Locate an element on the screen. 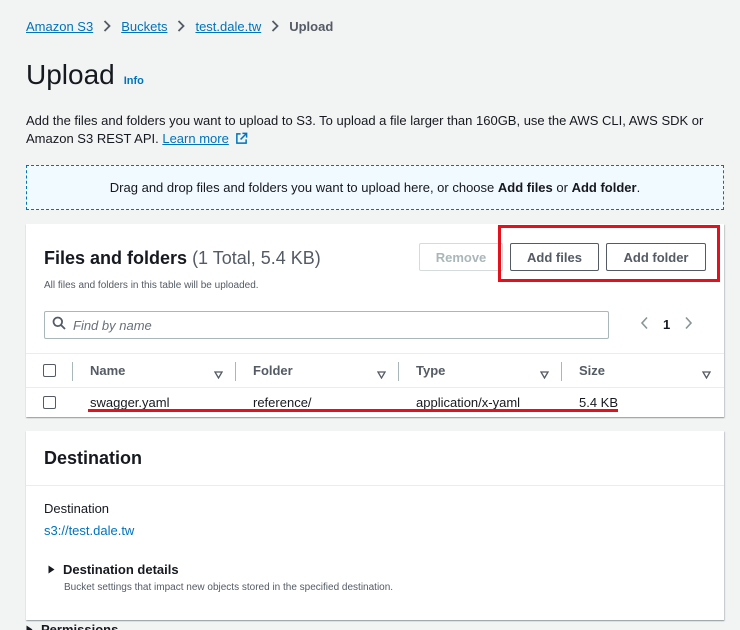 The width and height of the screenshot is (740, 630). search-icon is located at coordinates (59, 325).